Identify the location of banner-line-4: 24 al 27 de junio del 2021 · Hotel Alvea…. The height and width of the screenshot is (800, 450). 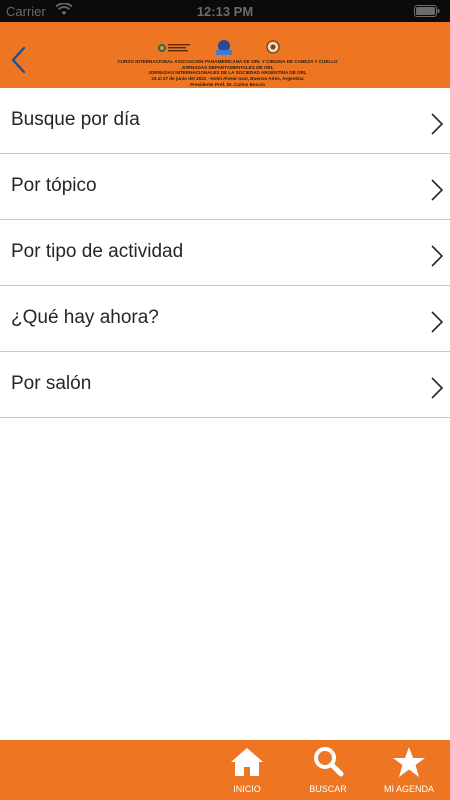
(227, 78).